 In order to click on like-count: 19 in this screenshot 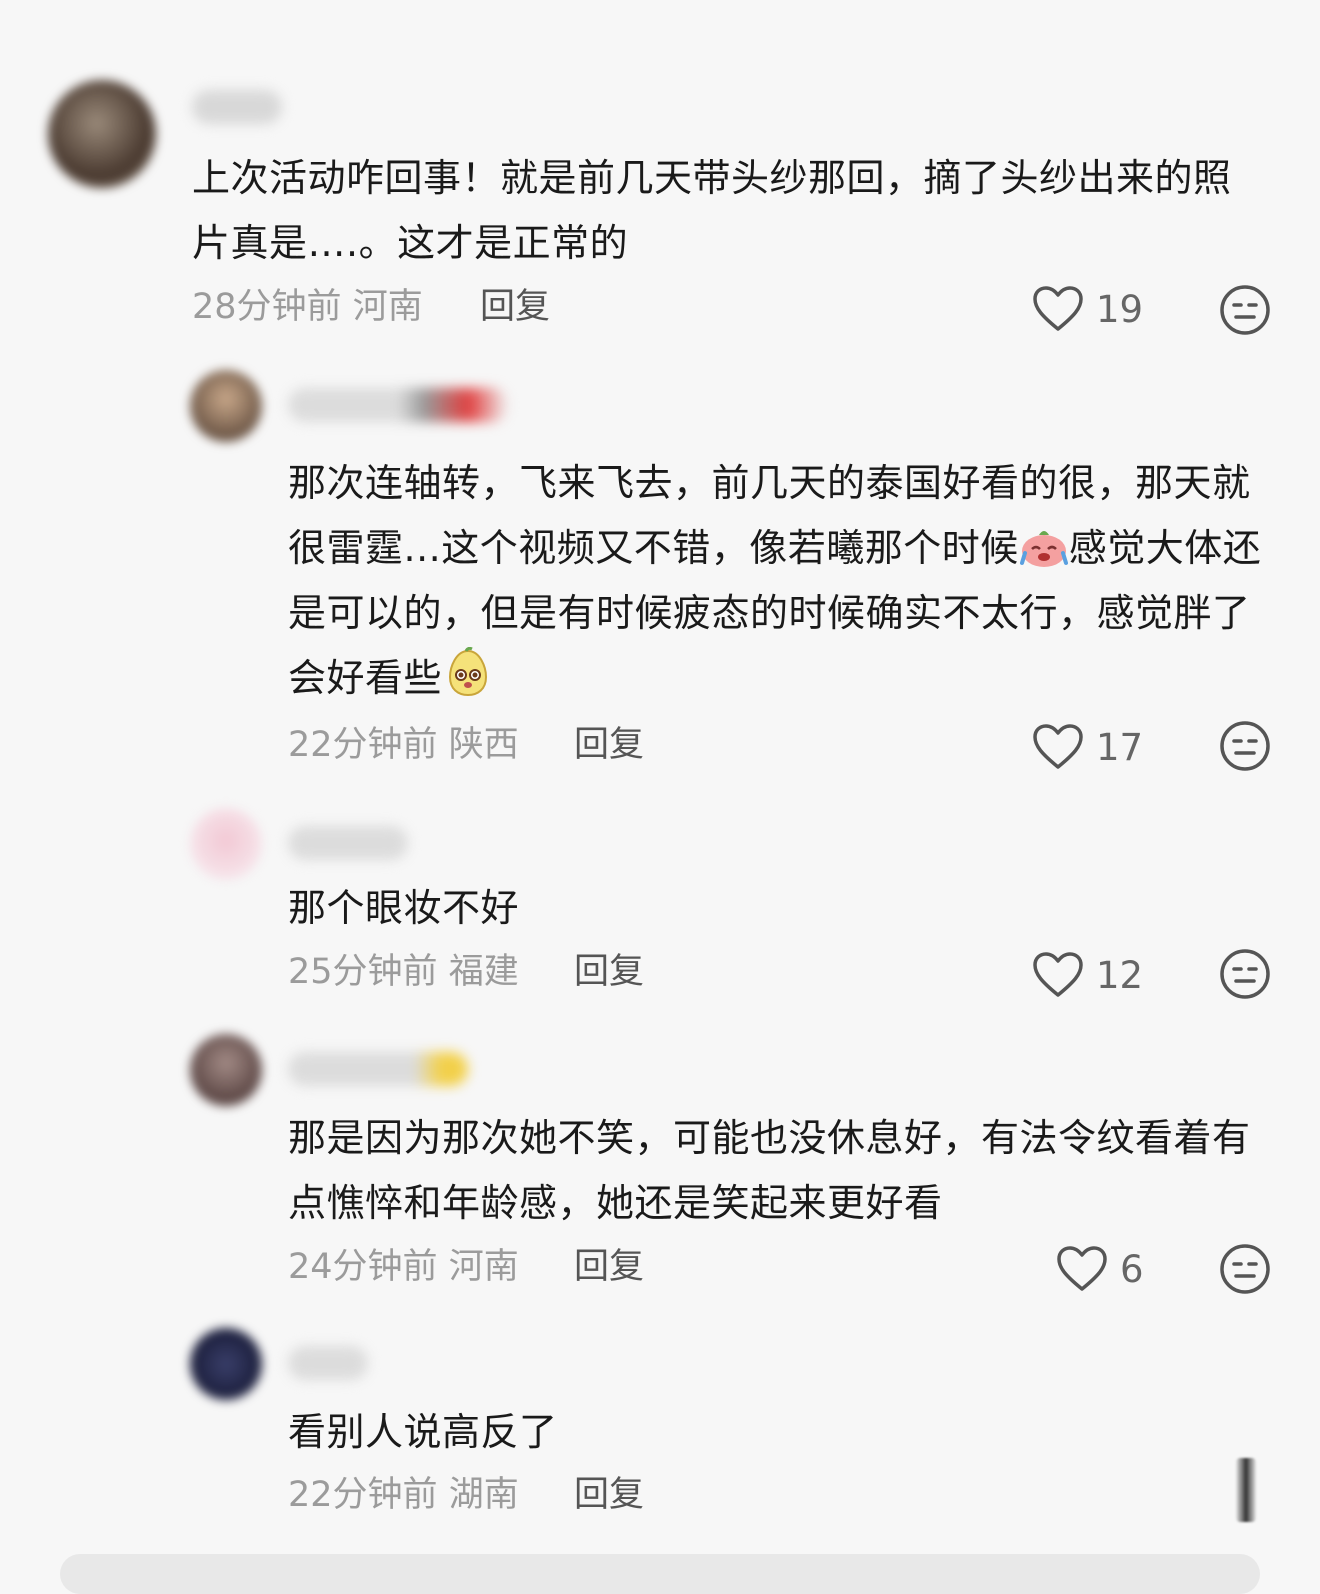, I will do `click(1120, 309)`.